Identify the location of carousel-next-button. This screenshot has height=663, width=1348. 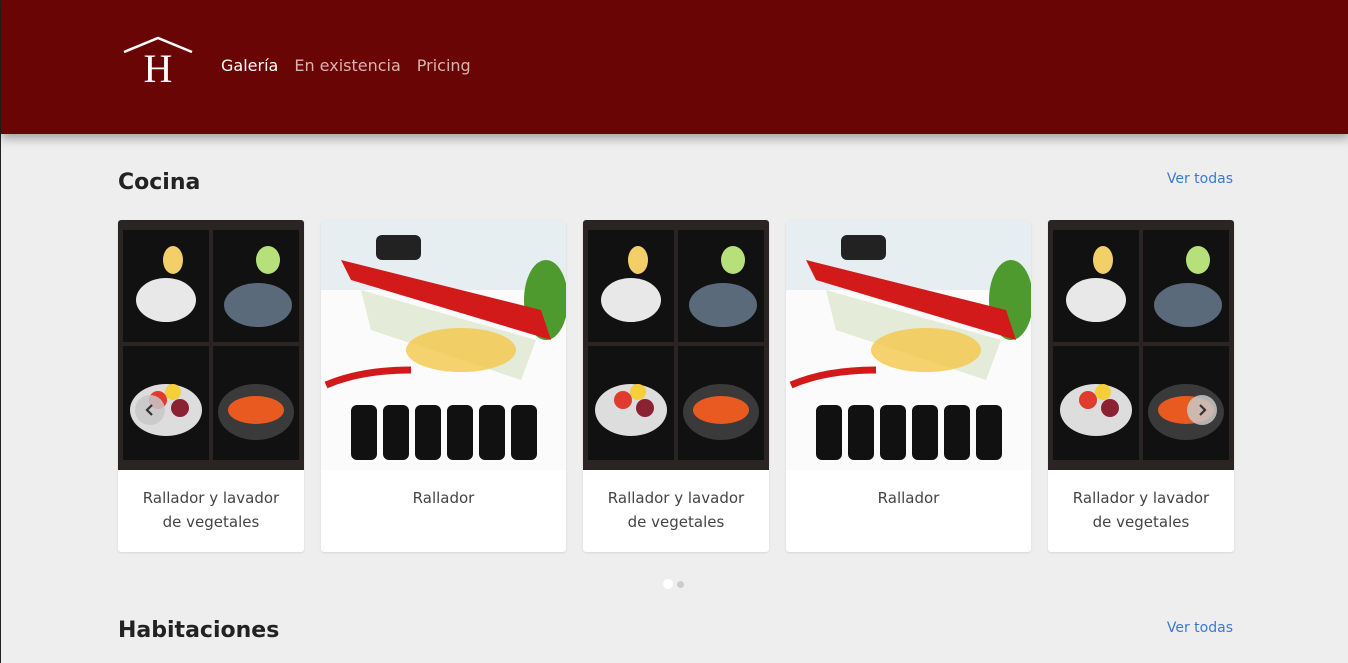
(1202, 410).